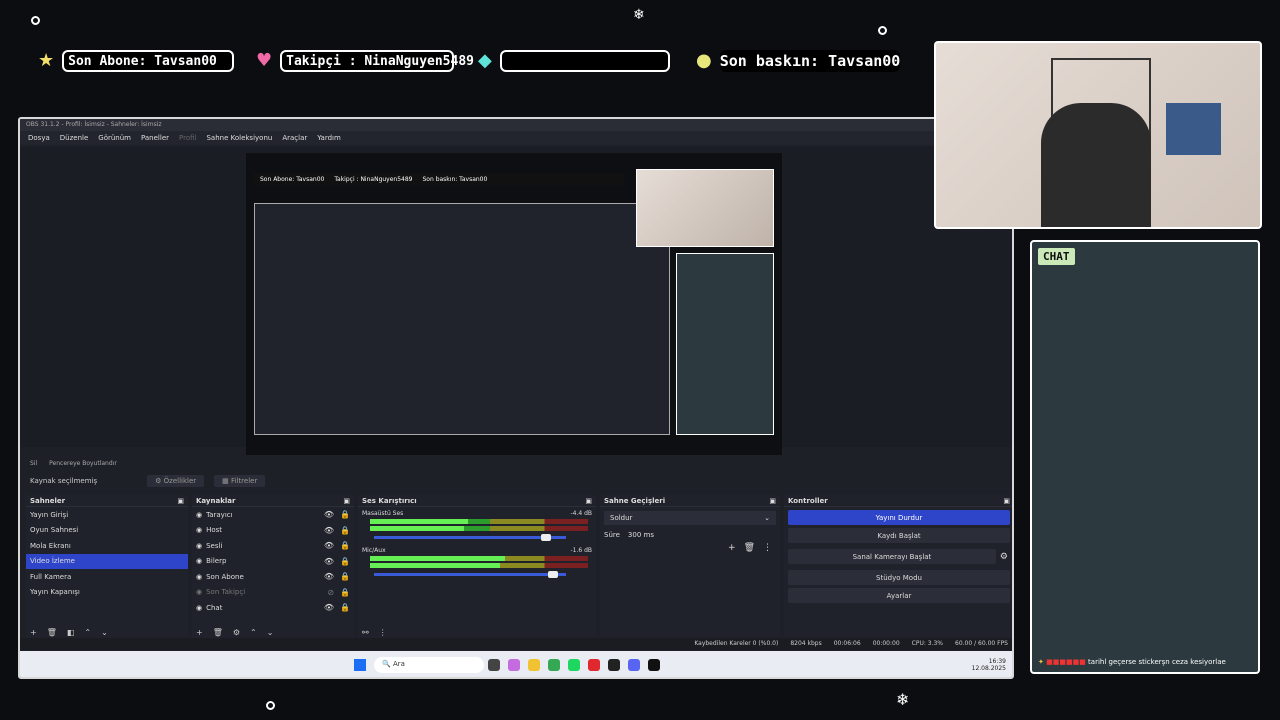 Image resolution: width=1280 pixels, height=720 pixels. Describe the element at coordinates (273, 562) in the screenshot. I see `source-item: ◉ Bilerp 👁 🔒` at that location.